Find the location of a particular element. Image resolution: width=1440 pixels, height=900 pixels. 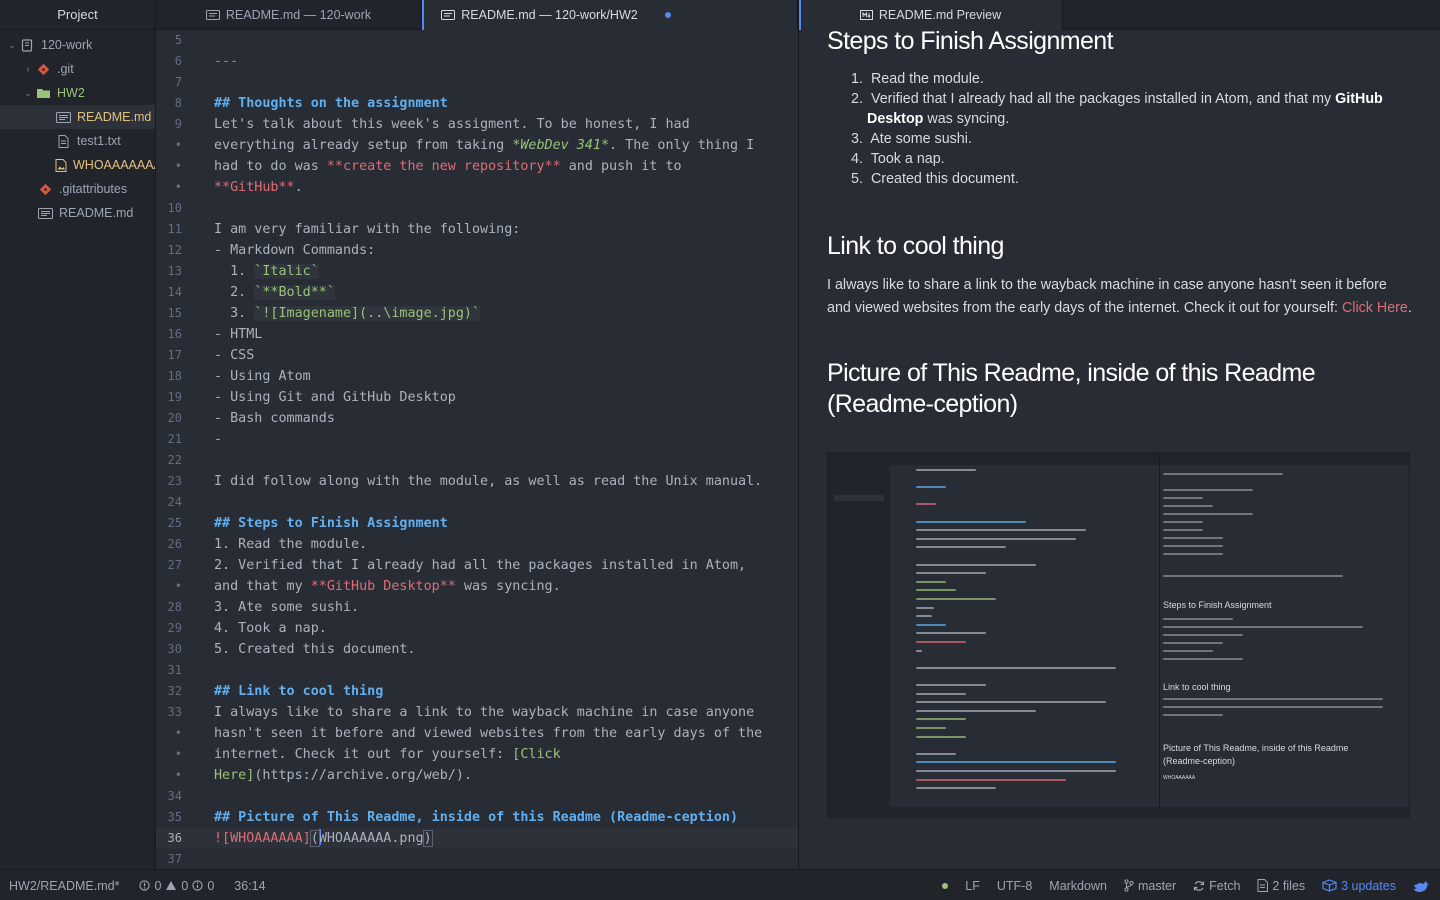

line-number: 5 is located at coordinates (178, 40).